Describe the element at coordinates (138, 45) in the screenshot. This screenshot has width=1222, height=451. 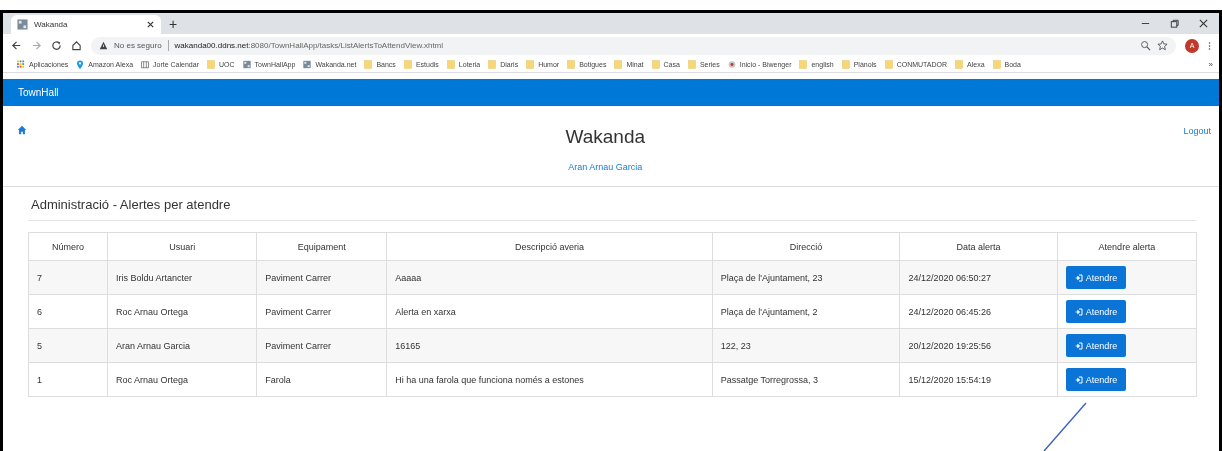
I see `security-label: No es seguro` at that location.